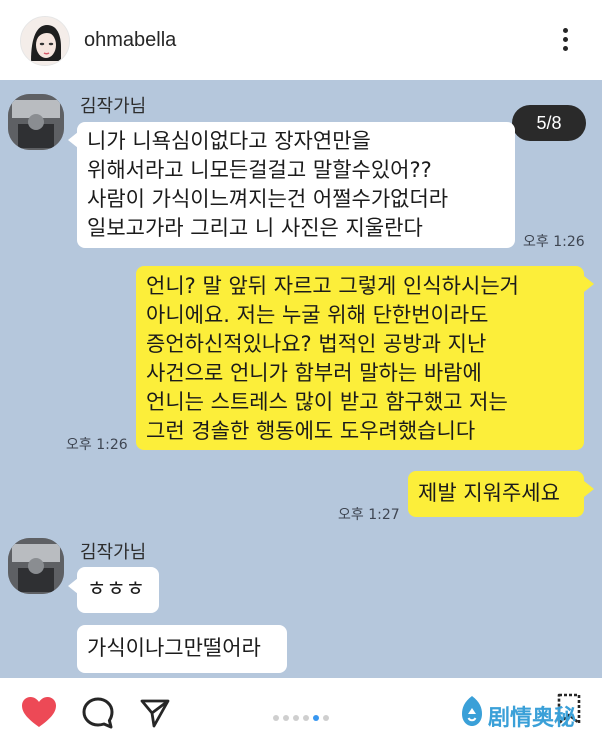 The image size is (602, 748). I want to click on profile-avatar, so click(45, 41).